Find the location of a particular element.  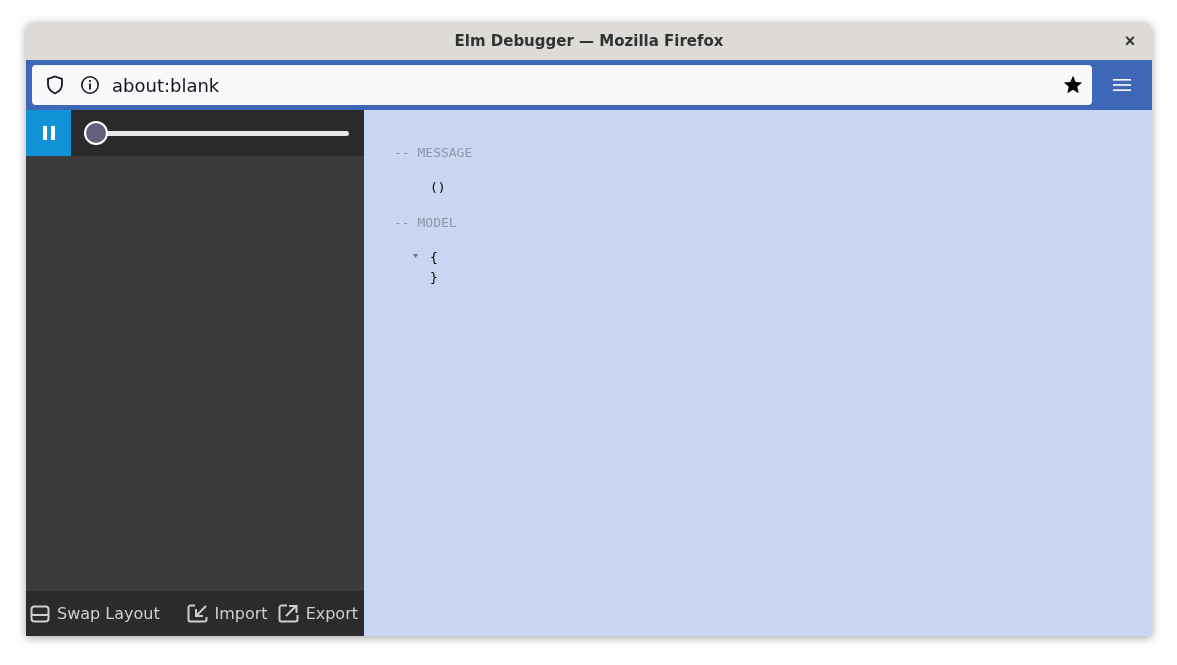

import-button: Import is located at coordinates (227, 613).